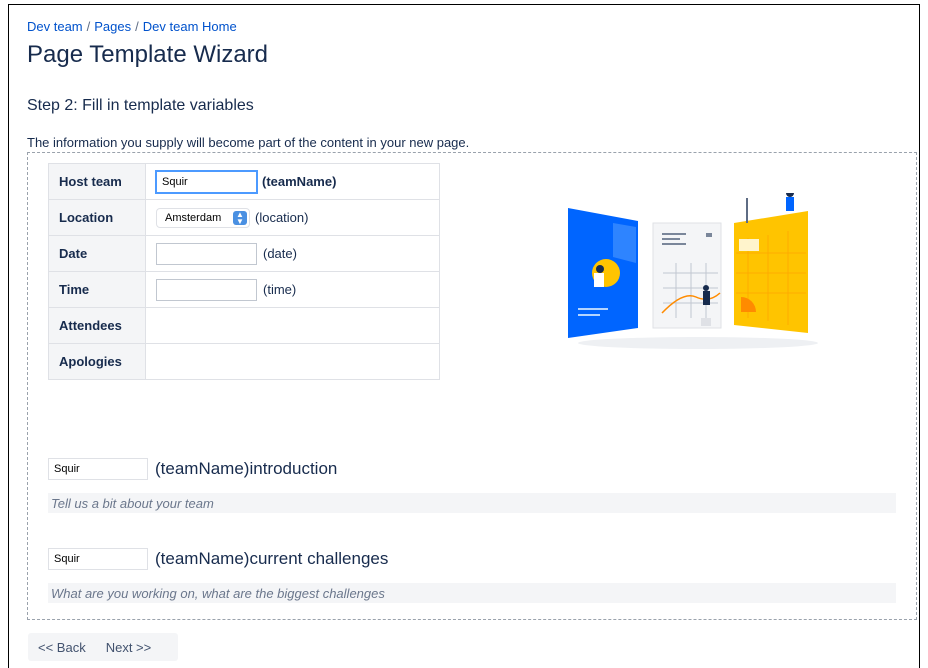  Describe the element at coordinates (272, 558) in the screenshot. I see `team-challenges-label: (teamName)current challenges` at that location.